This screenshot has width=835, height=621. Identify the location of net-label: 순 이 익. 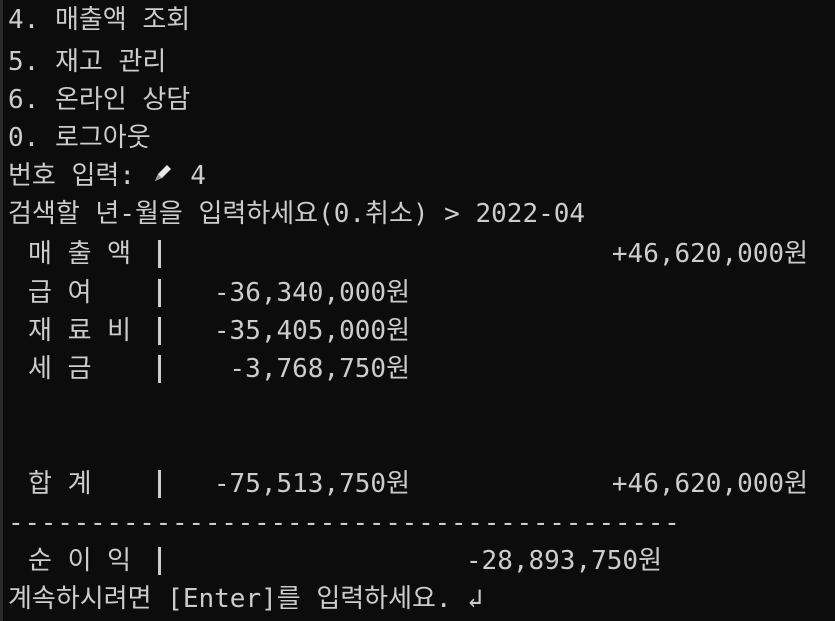
(80, 561).